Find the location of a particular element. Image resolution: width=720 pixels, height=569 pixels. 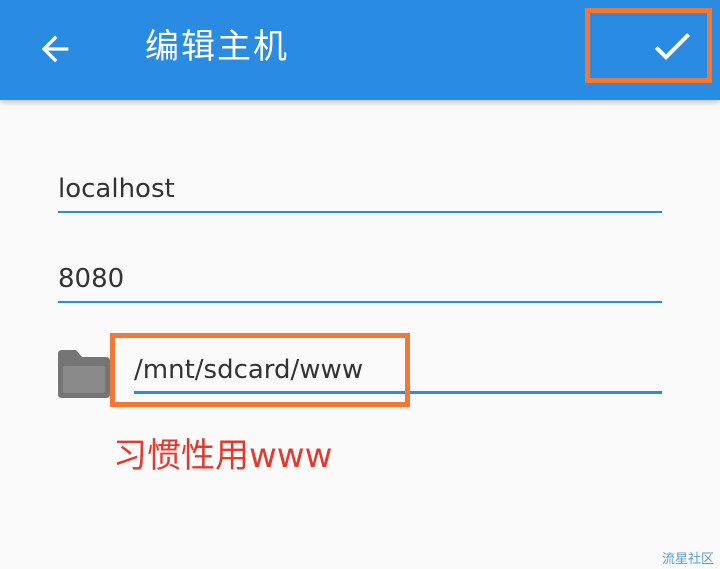

confirm-button is located at coordinates (672, 46).